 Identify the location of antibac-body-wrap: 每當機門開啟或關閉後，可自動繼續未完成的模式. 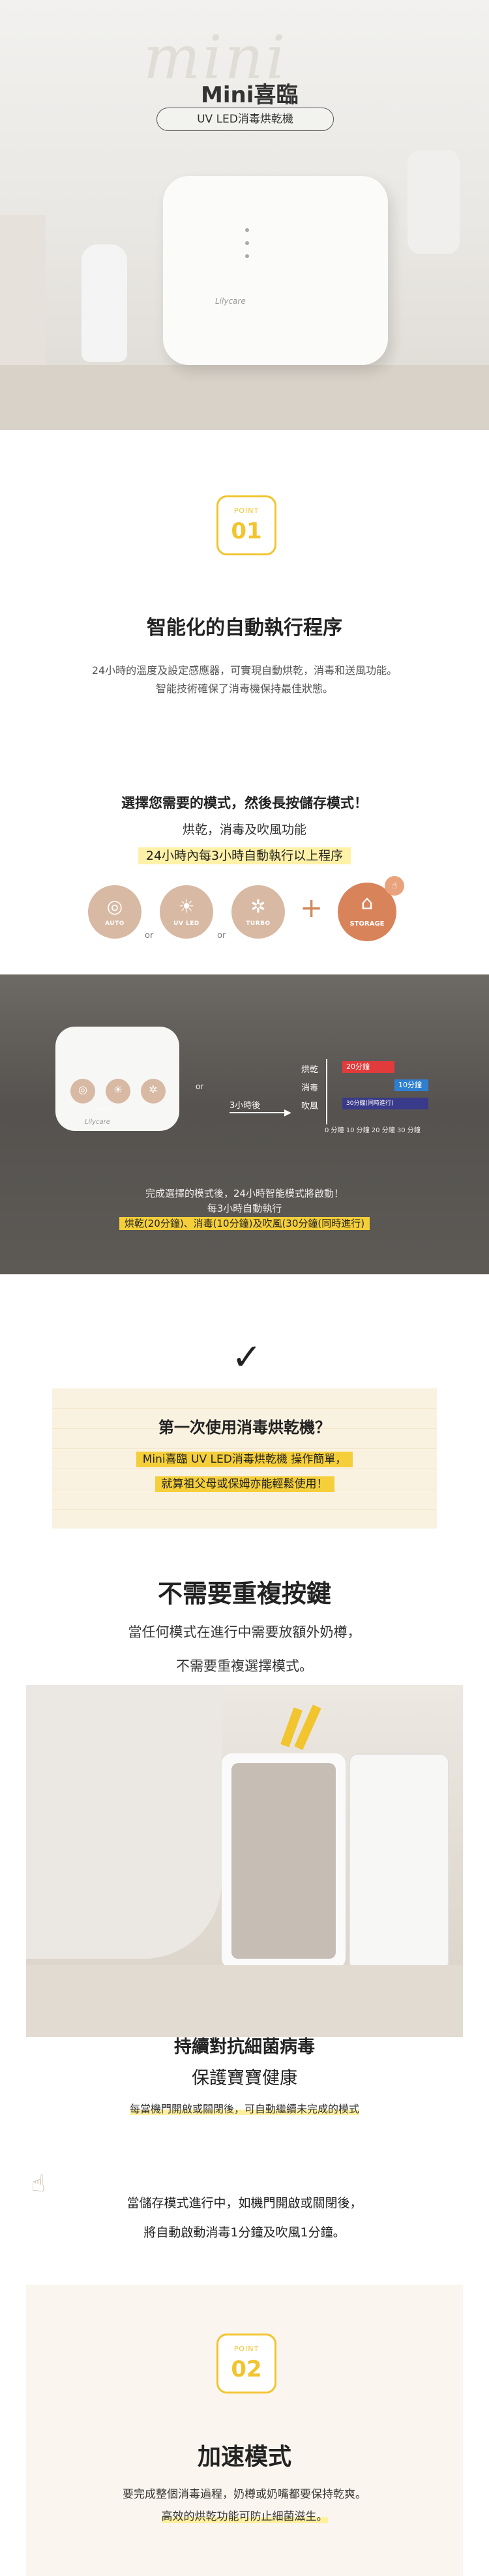
(244, 2108).